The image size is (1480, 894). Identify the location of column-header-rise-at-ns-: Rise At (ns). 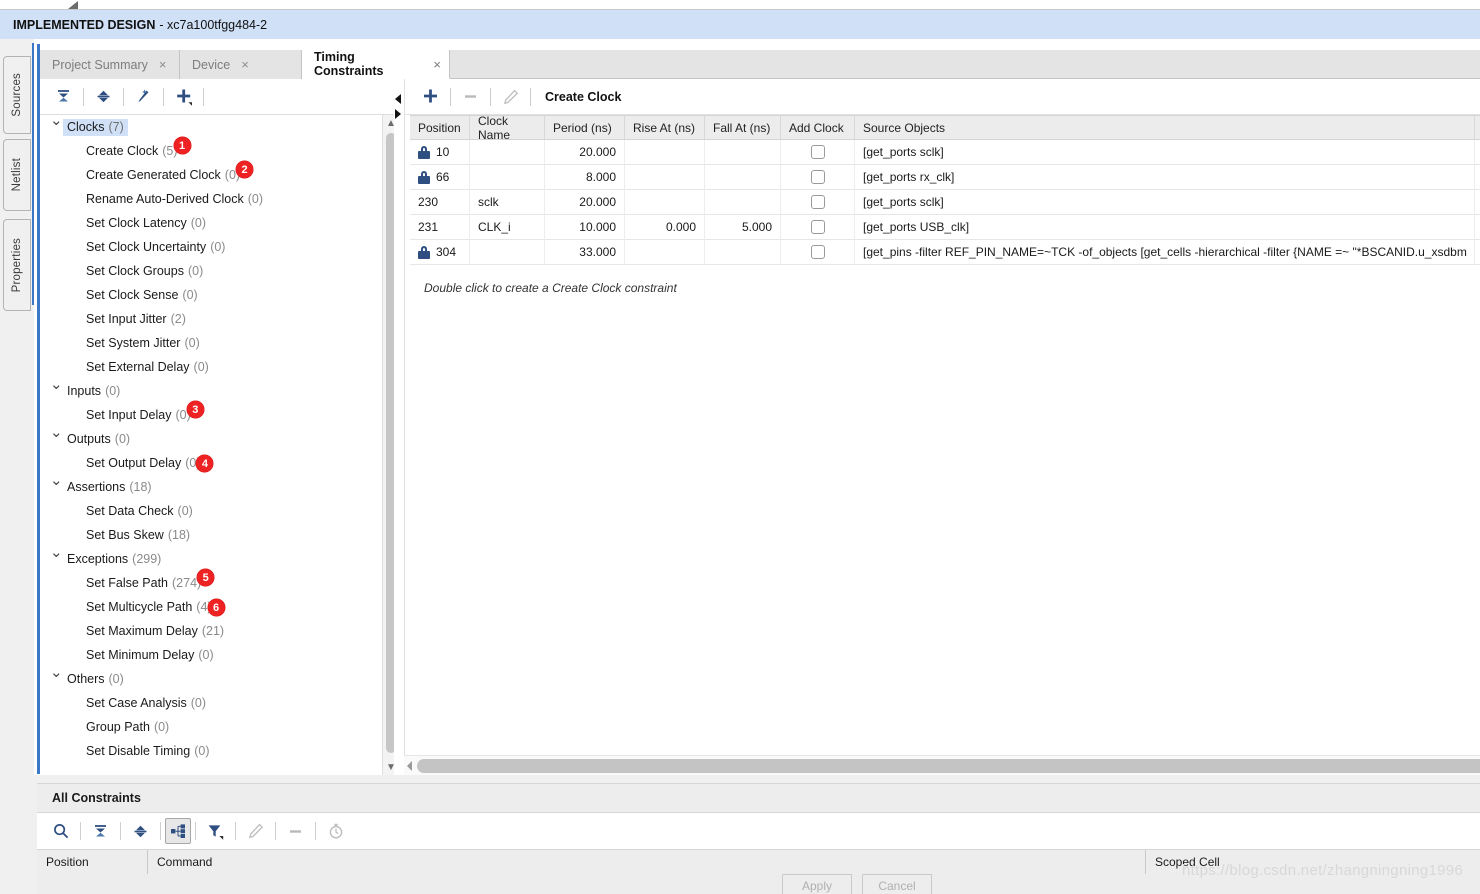
(665, 127).